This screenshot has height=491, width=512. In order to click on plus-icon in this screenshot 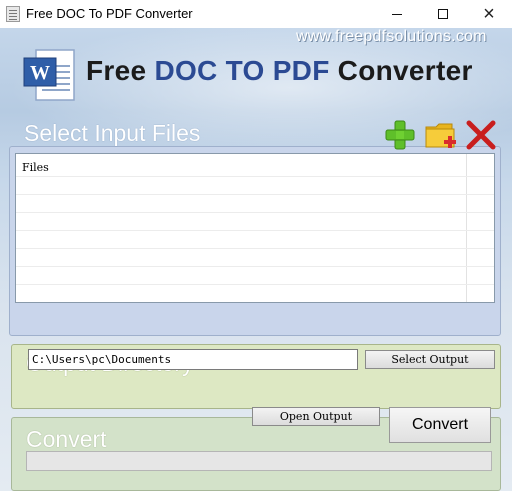, I will do `click(400, 135)`.